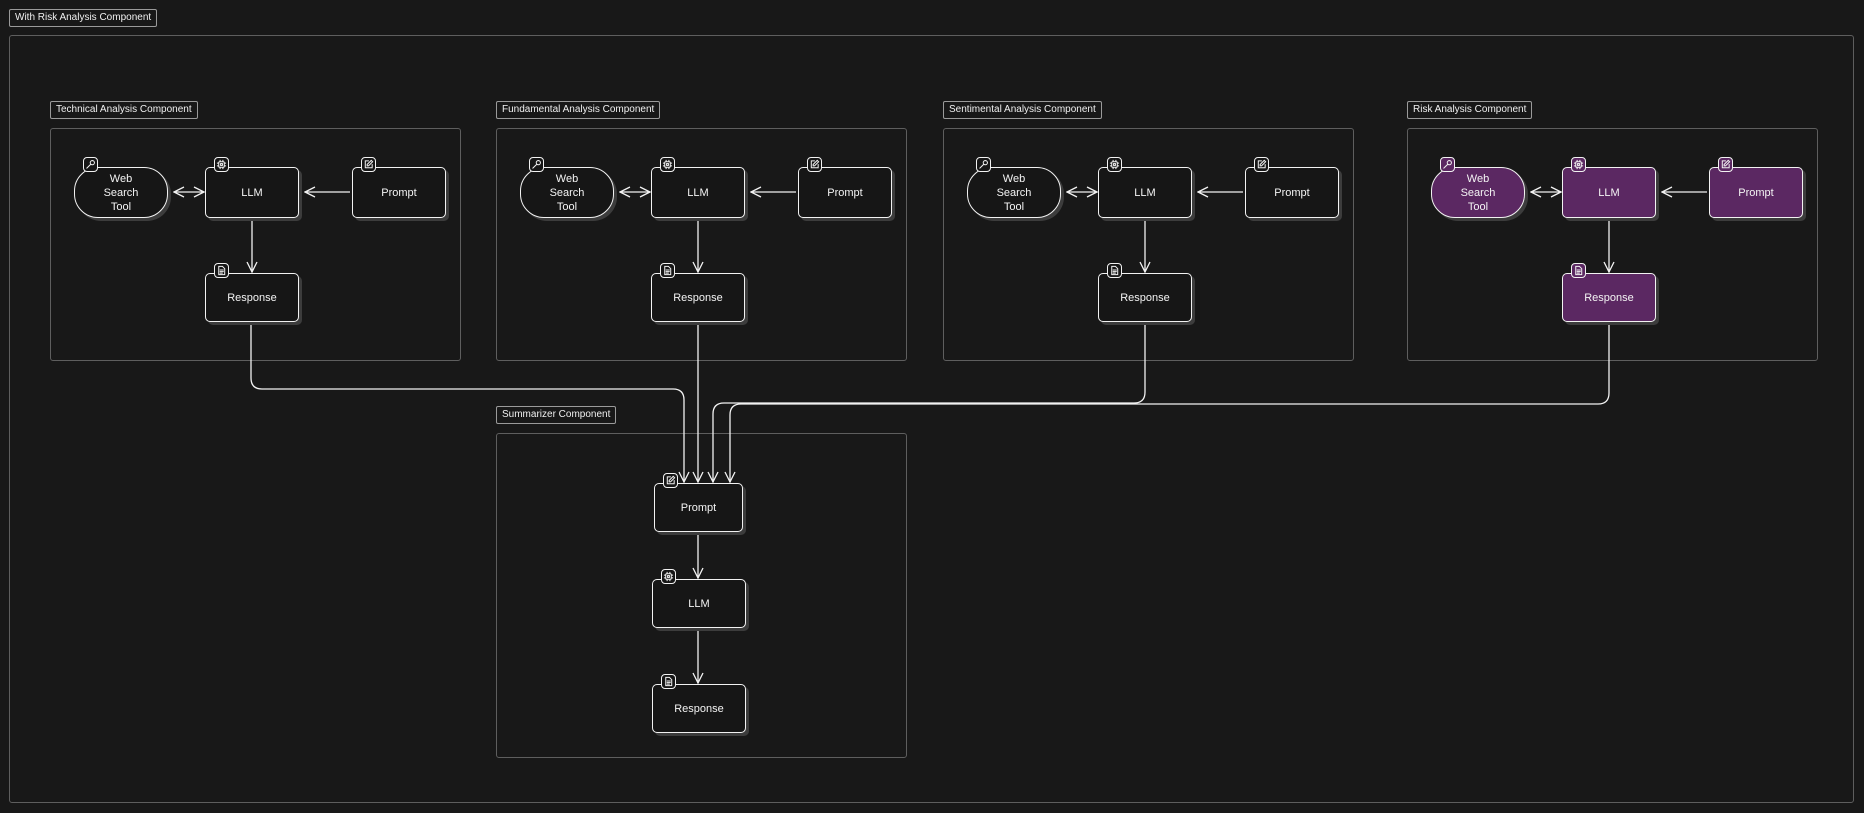 The height and width of the screenshot is (813, 1864). I want to click on sentimental-web-search-tool-label: Web Search Tool, so click(1014, 192).